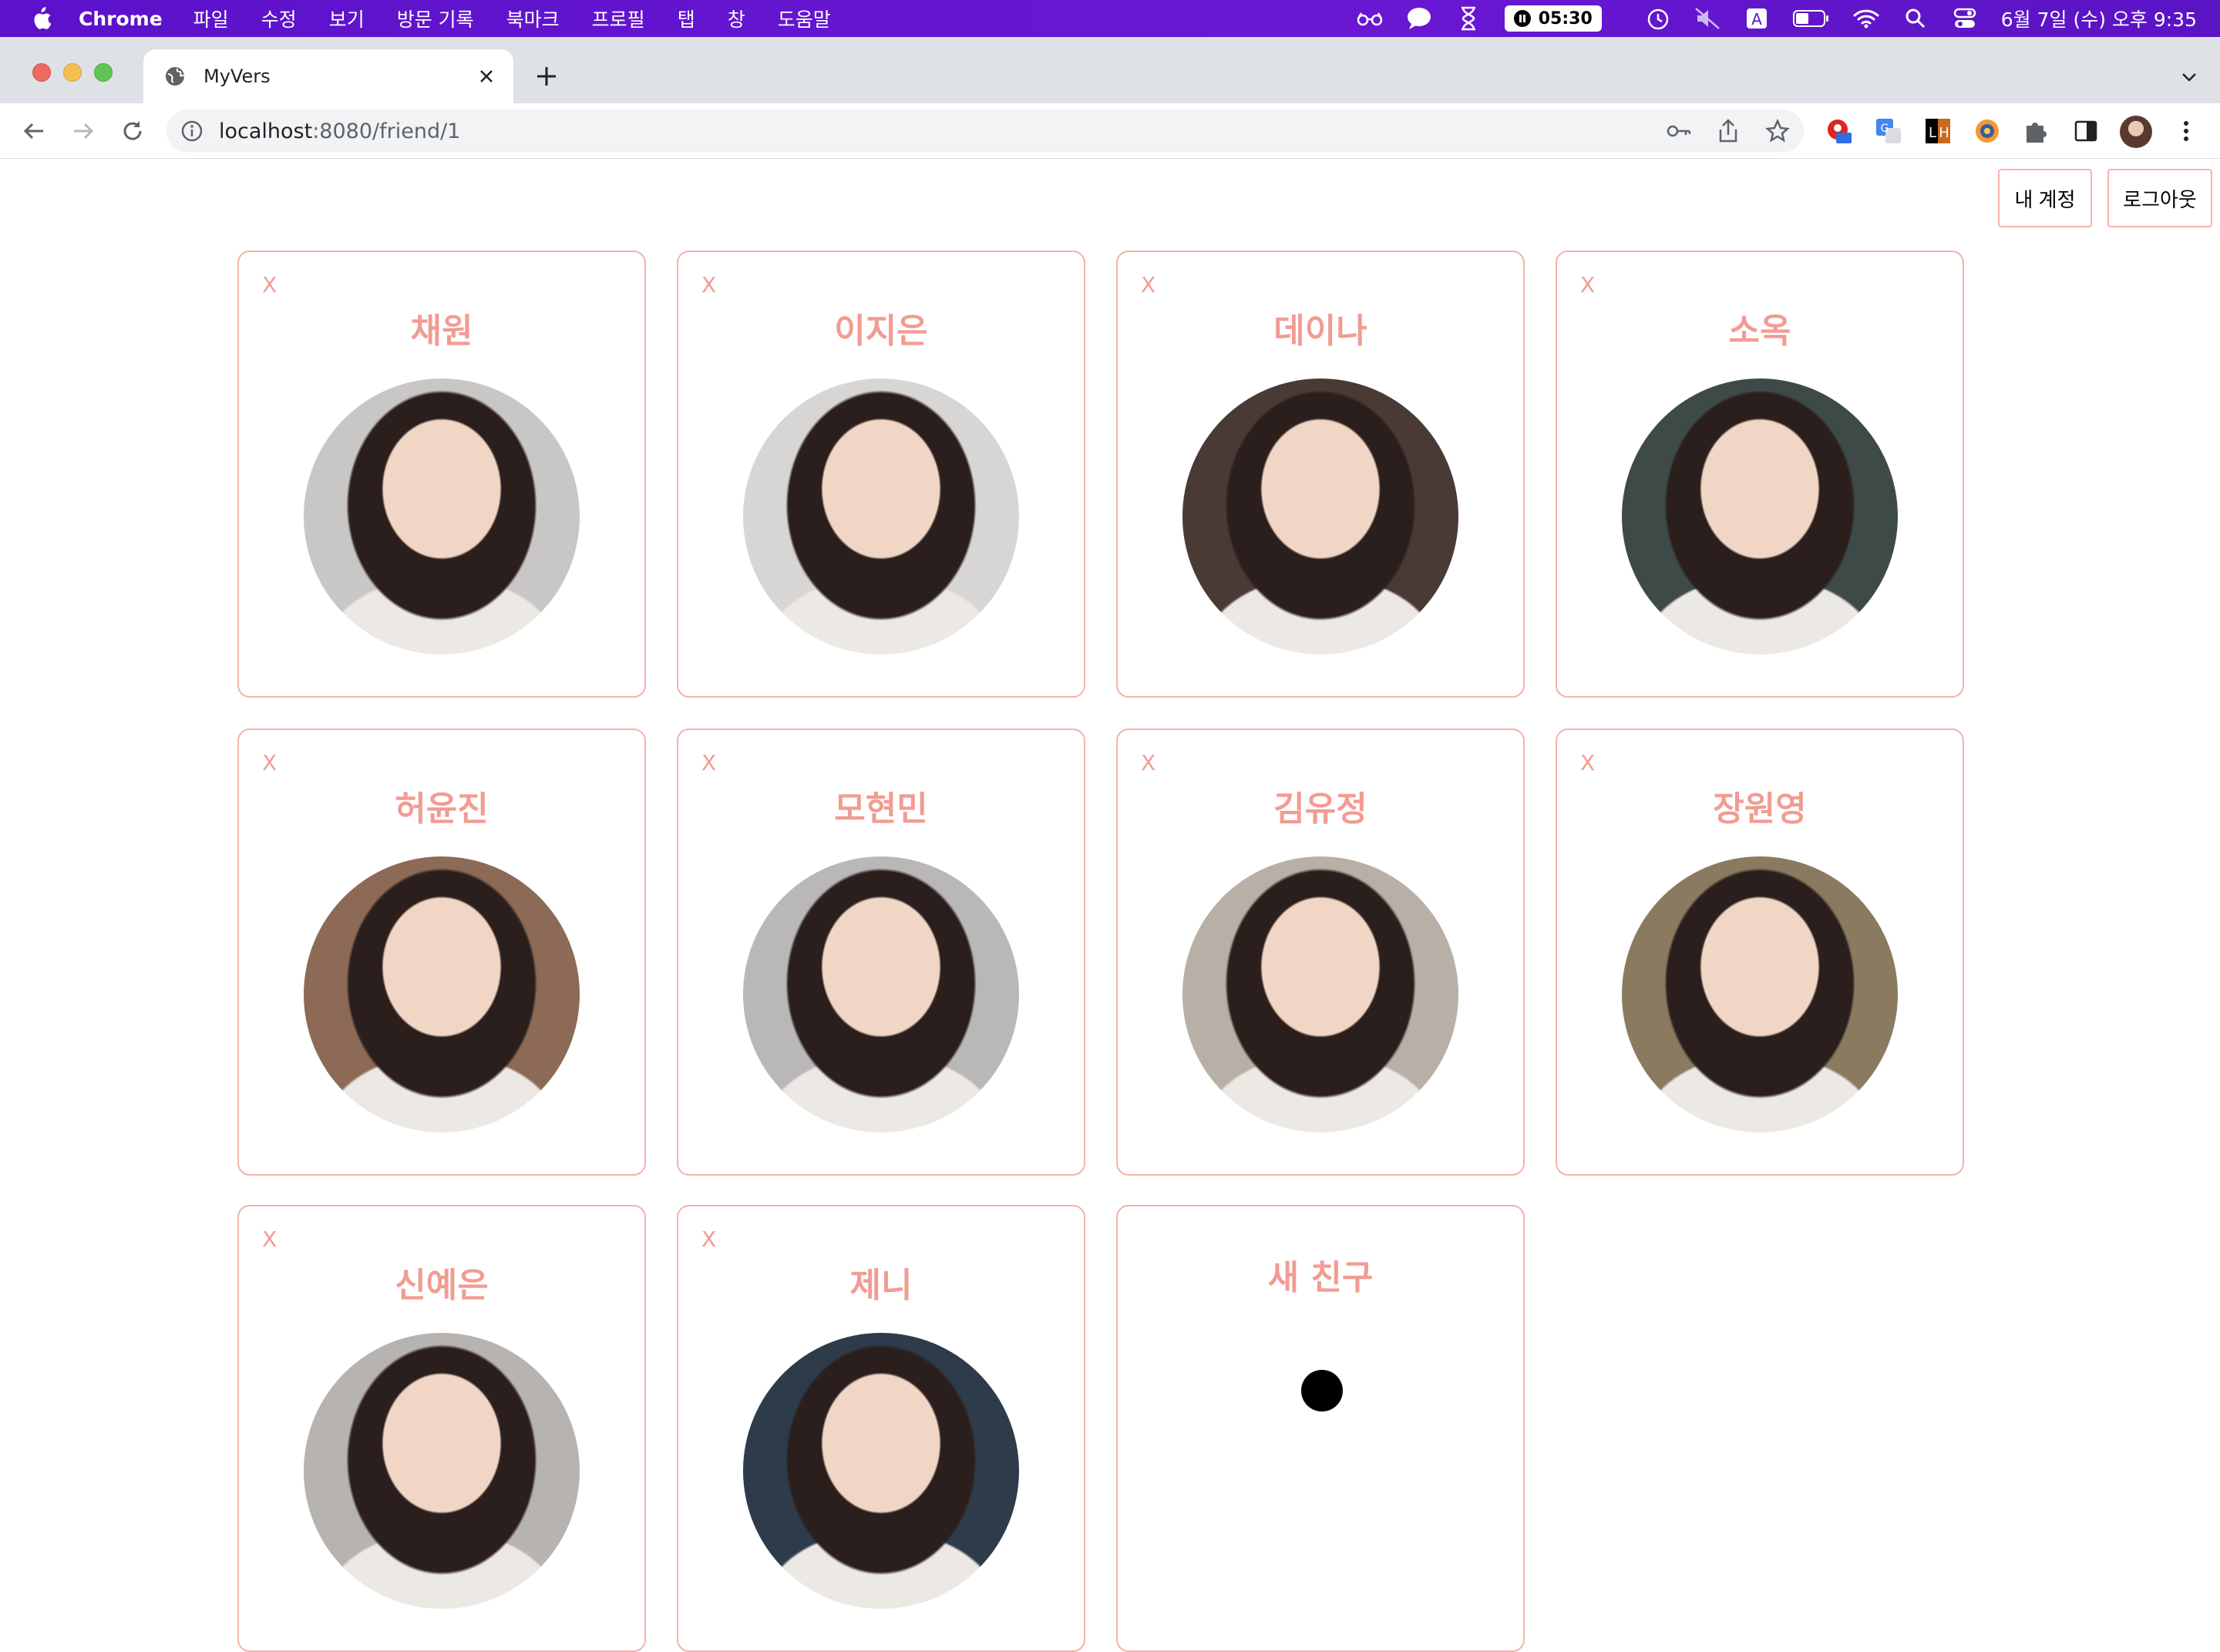 The width and height of the screenshot is (2220, 1652). What do you see at coordinates (1866, 18) in the screenshot?
I see `wifi-icon` at bounding box center [1866, 18].